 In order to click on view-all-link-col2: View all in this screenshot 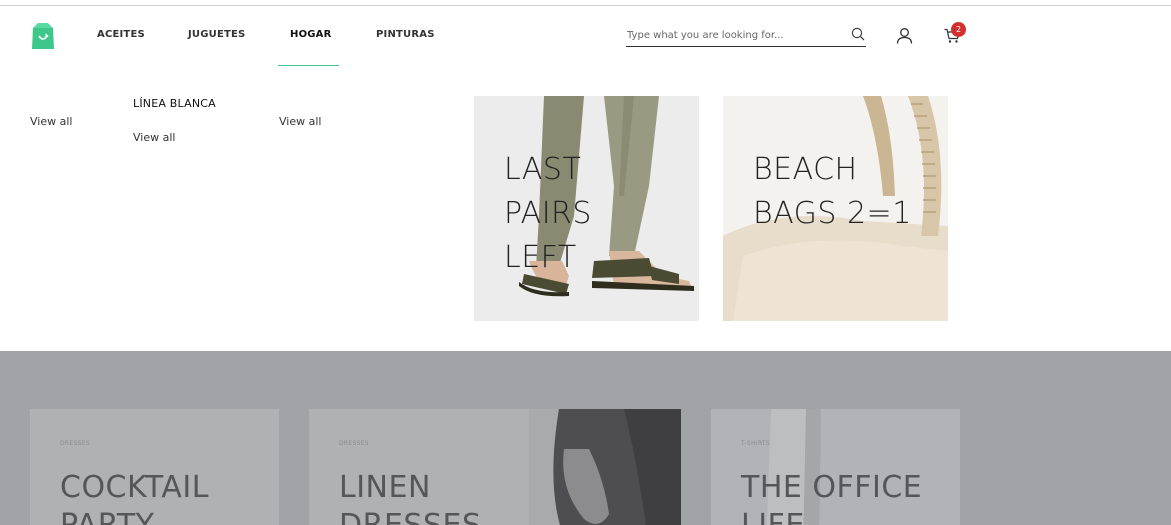, I will do `click(154, 137)`.